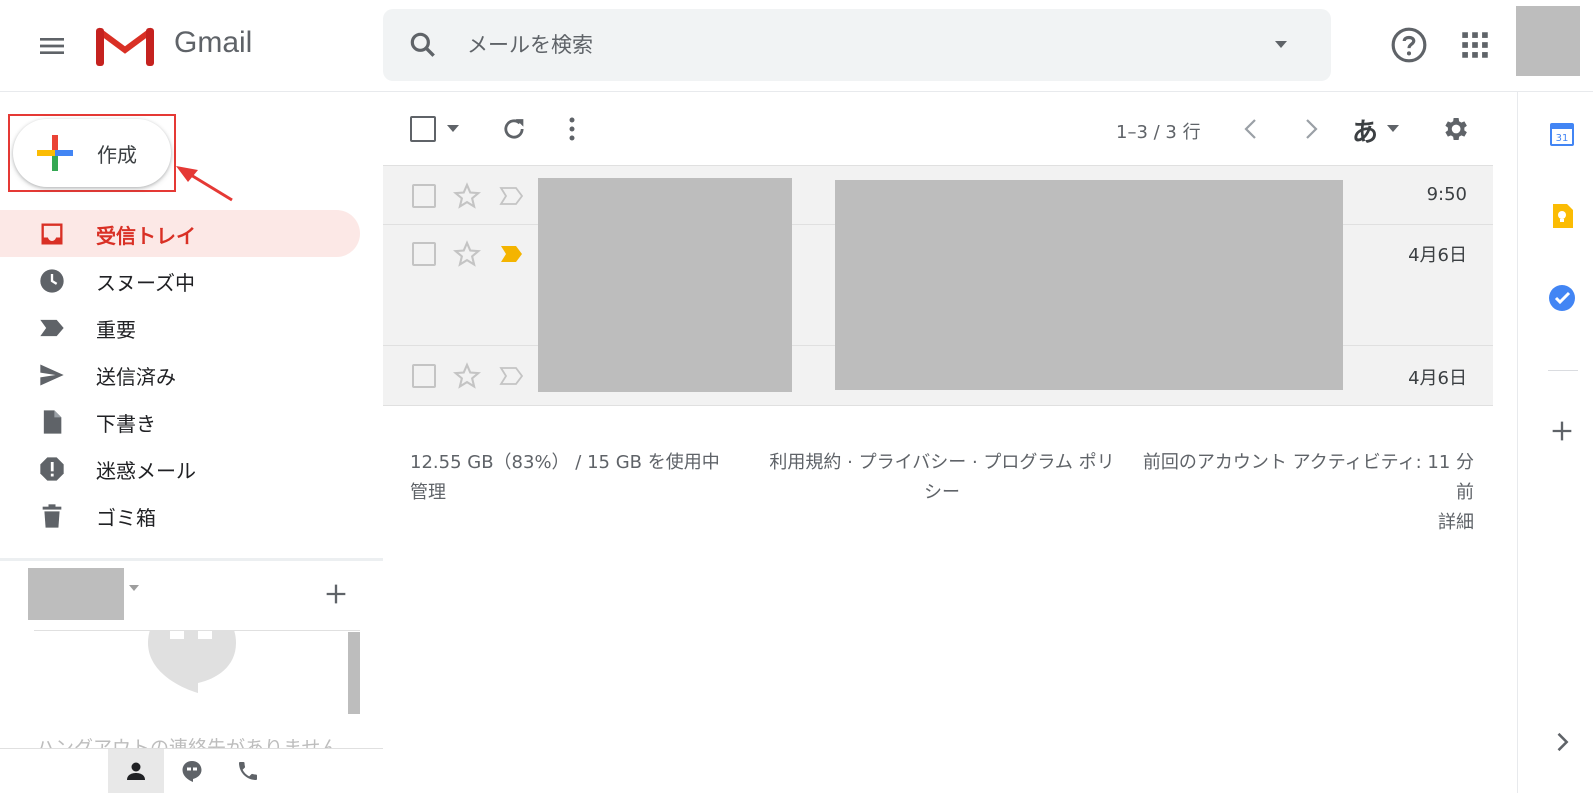 This screenshot has width=1593, height=793. I want to click on search-bar, so click(857, 45).